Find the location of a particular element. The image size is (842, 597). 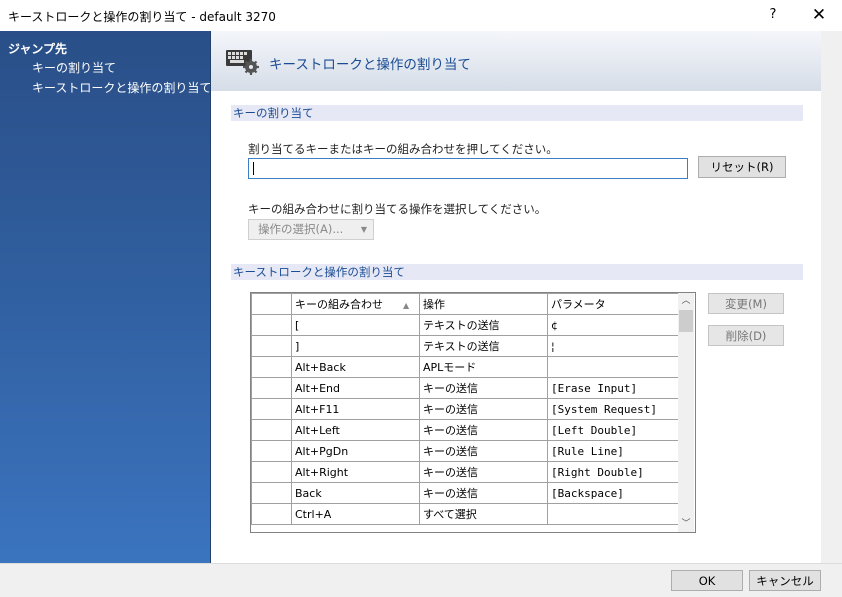

key-assign-section-header: キーの割り当て is located at coordinates (517, 113).